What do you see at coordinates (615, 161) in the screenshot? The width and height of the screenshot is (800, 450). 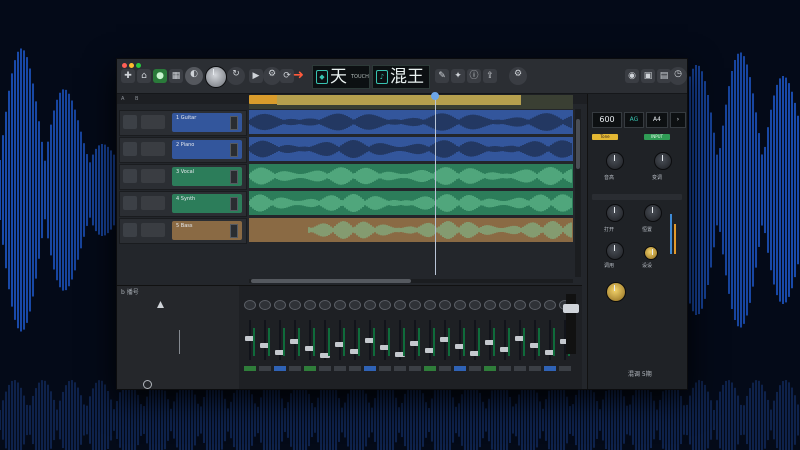 I see `pitch-knob` at bounding box center [615, 161].